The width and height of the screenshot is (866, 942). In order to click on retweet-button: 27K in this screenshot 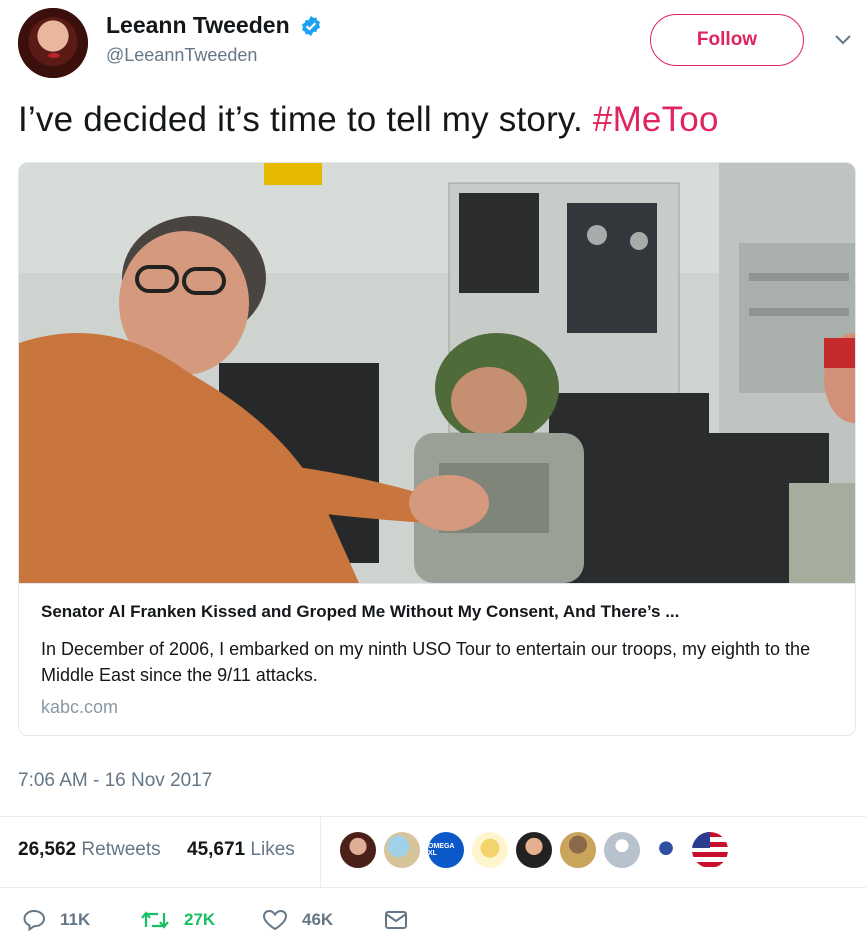, I will do `click(177, 920)`.